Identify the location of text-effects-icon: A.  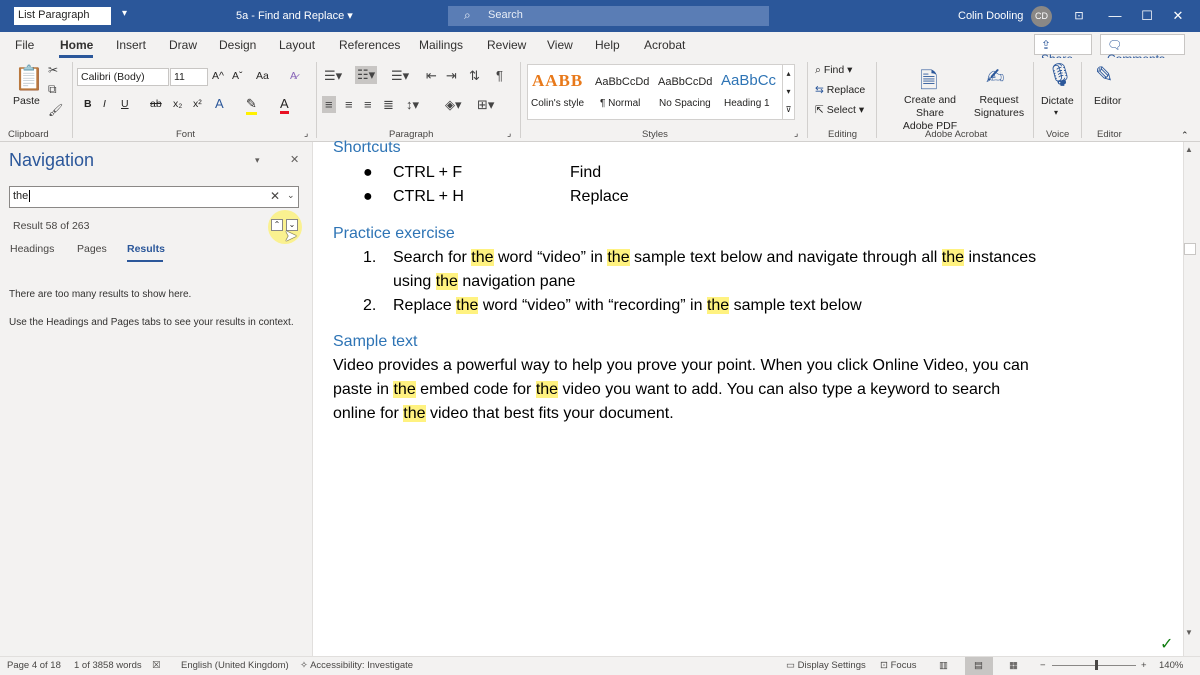
(219, 103).